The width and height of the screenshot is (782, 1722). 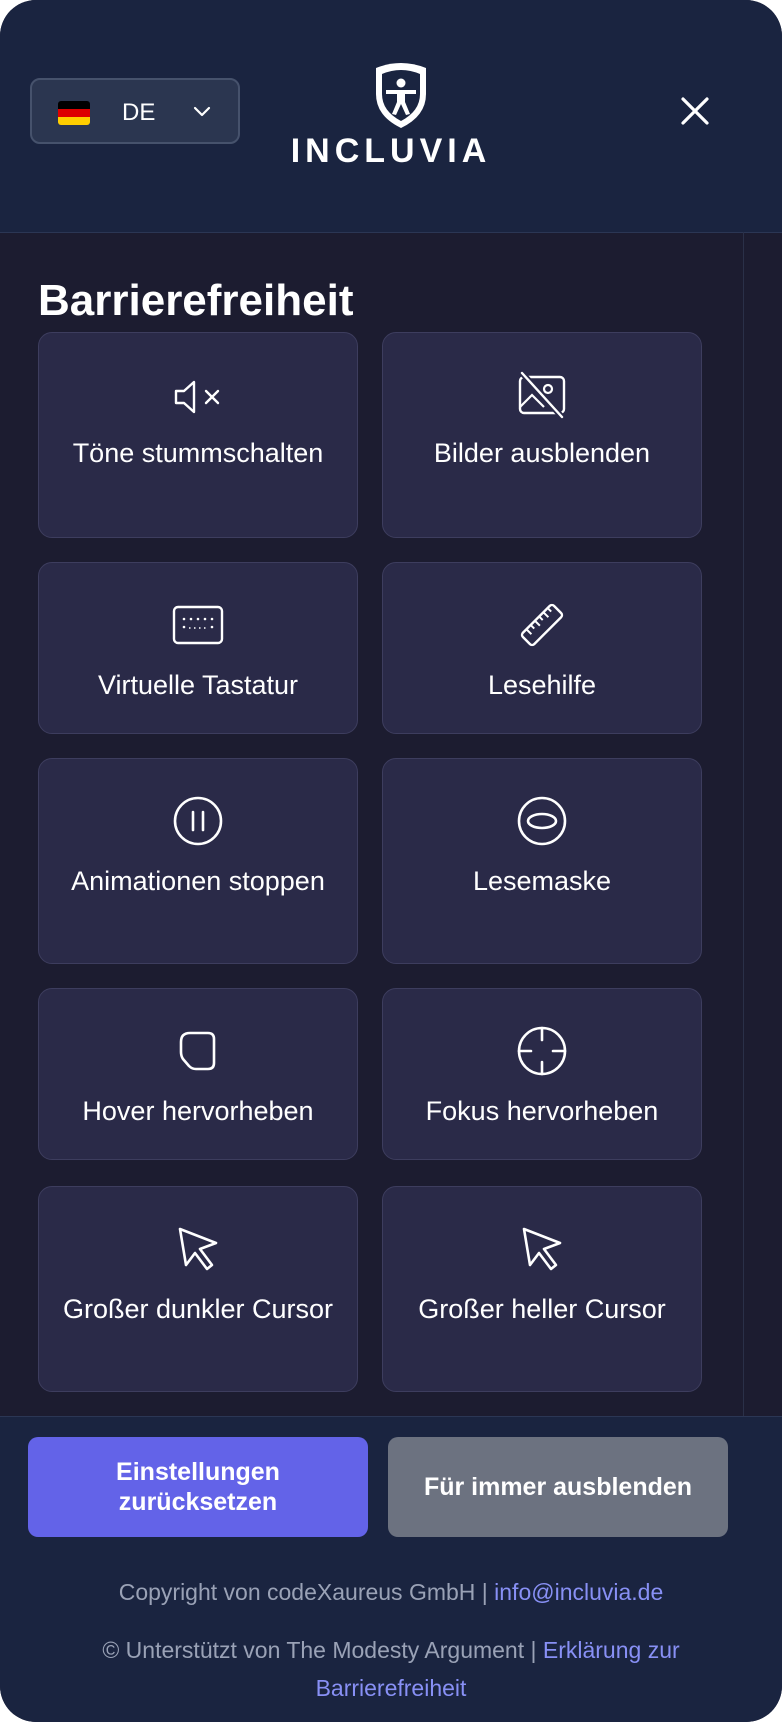 I want to click on feature-label: Großer dunkler Cursor, so click(x=198, y=1309).